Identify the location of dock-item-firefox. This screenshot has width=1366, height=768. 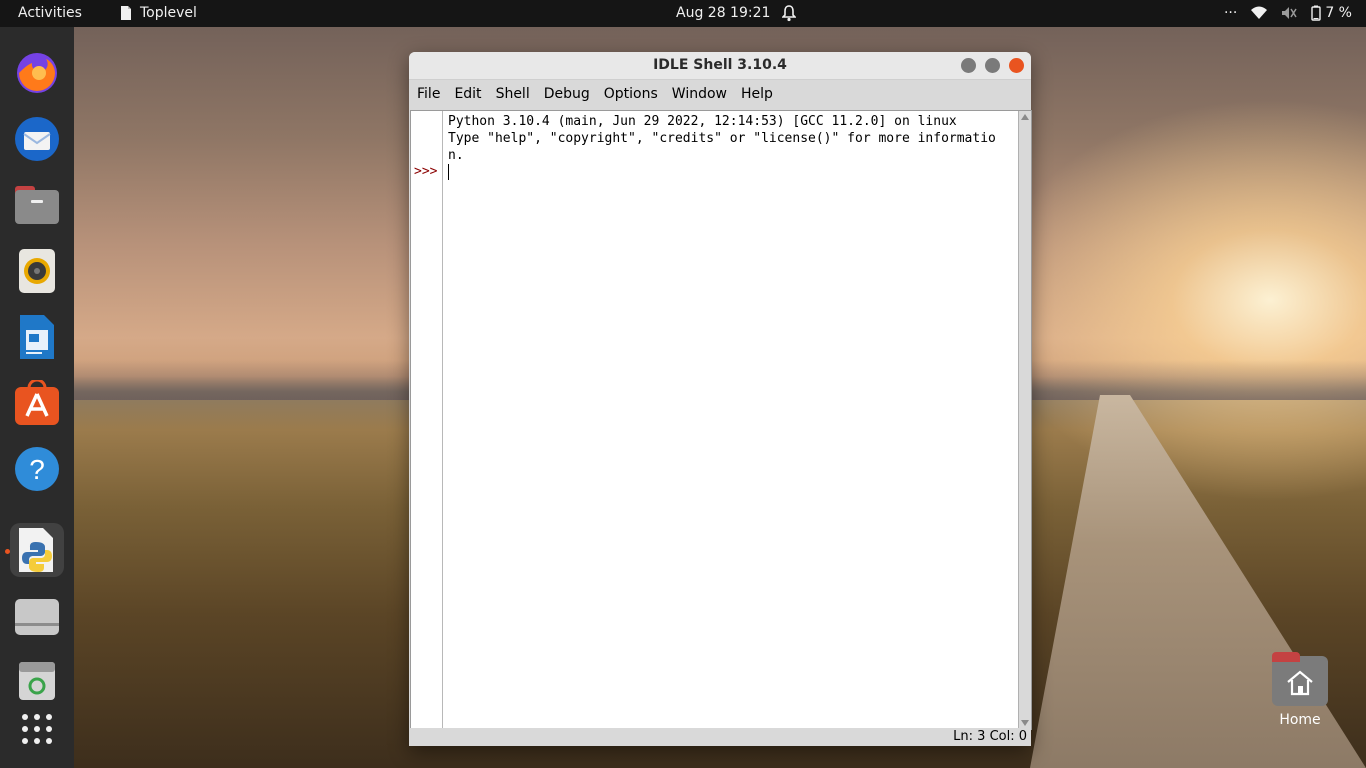
(37, 73).